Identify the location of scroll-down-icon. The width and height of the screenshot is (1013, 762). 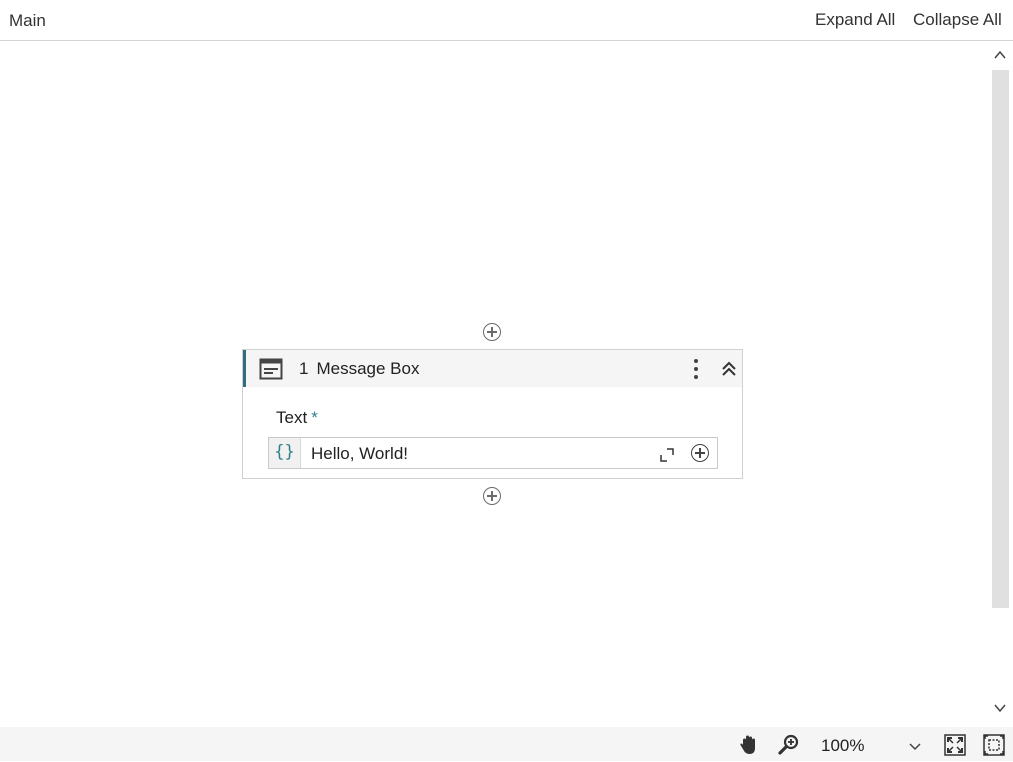
(1000, 708).